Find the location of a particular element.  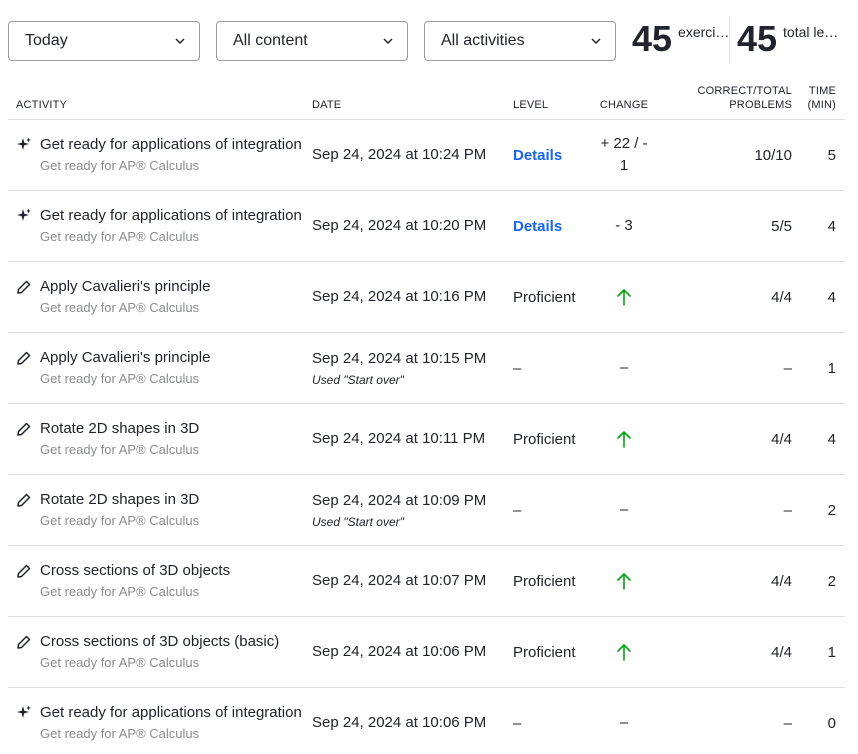

time-cell: 5 is located at coordinates (818, 155).